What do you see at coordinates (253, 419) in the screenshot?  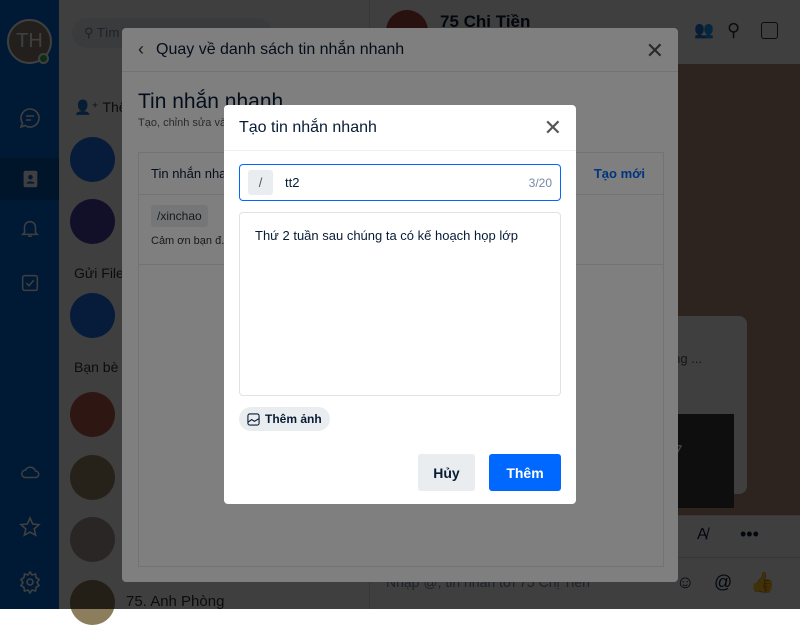 I see `image-icon` at bounding box center [253, 419].